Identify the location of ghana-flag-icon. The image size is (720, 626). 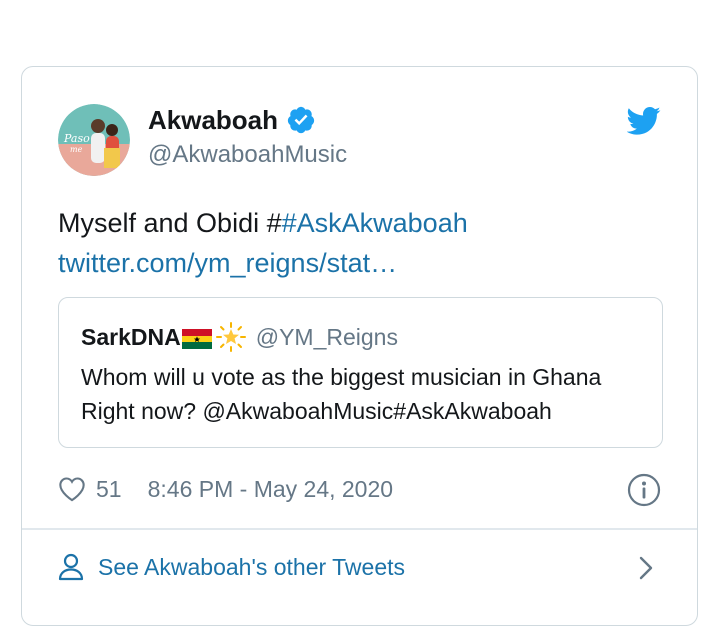
(196, 338).